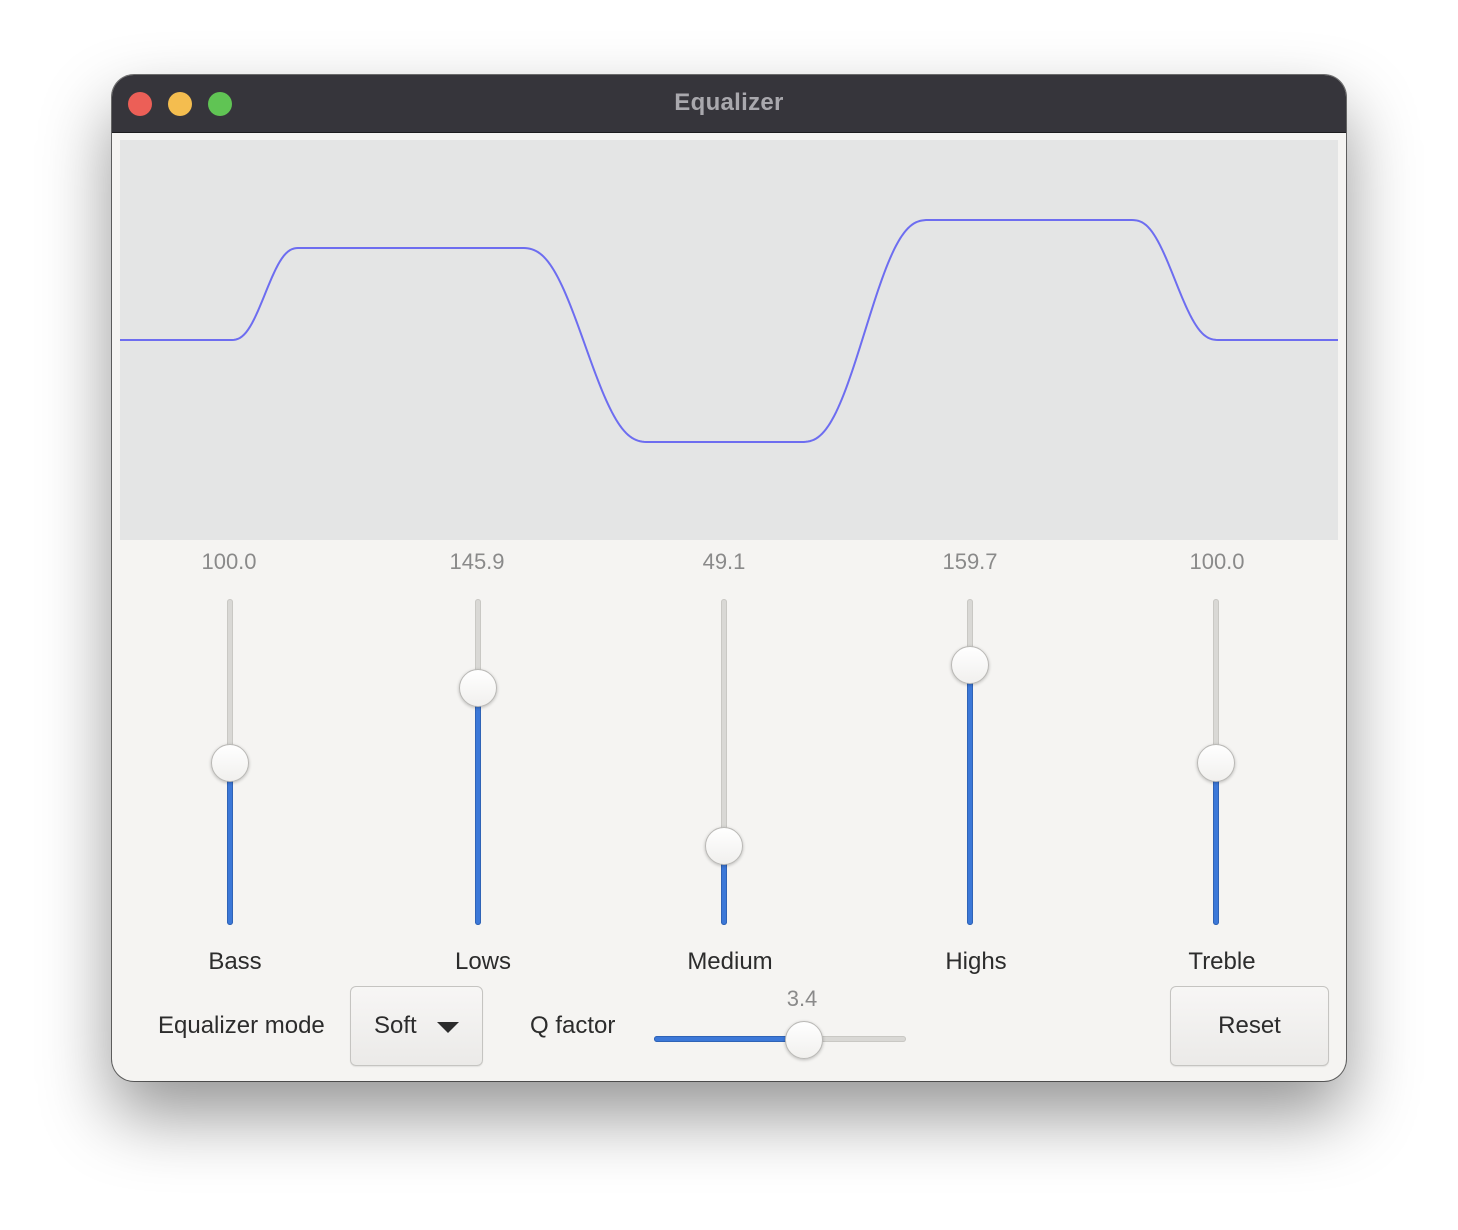 This screenshot has height=1230, width=1458. Describe the element at coordinates (230, 843) in the screenshot. I see `bass-slider-fill` at that location.